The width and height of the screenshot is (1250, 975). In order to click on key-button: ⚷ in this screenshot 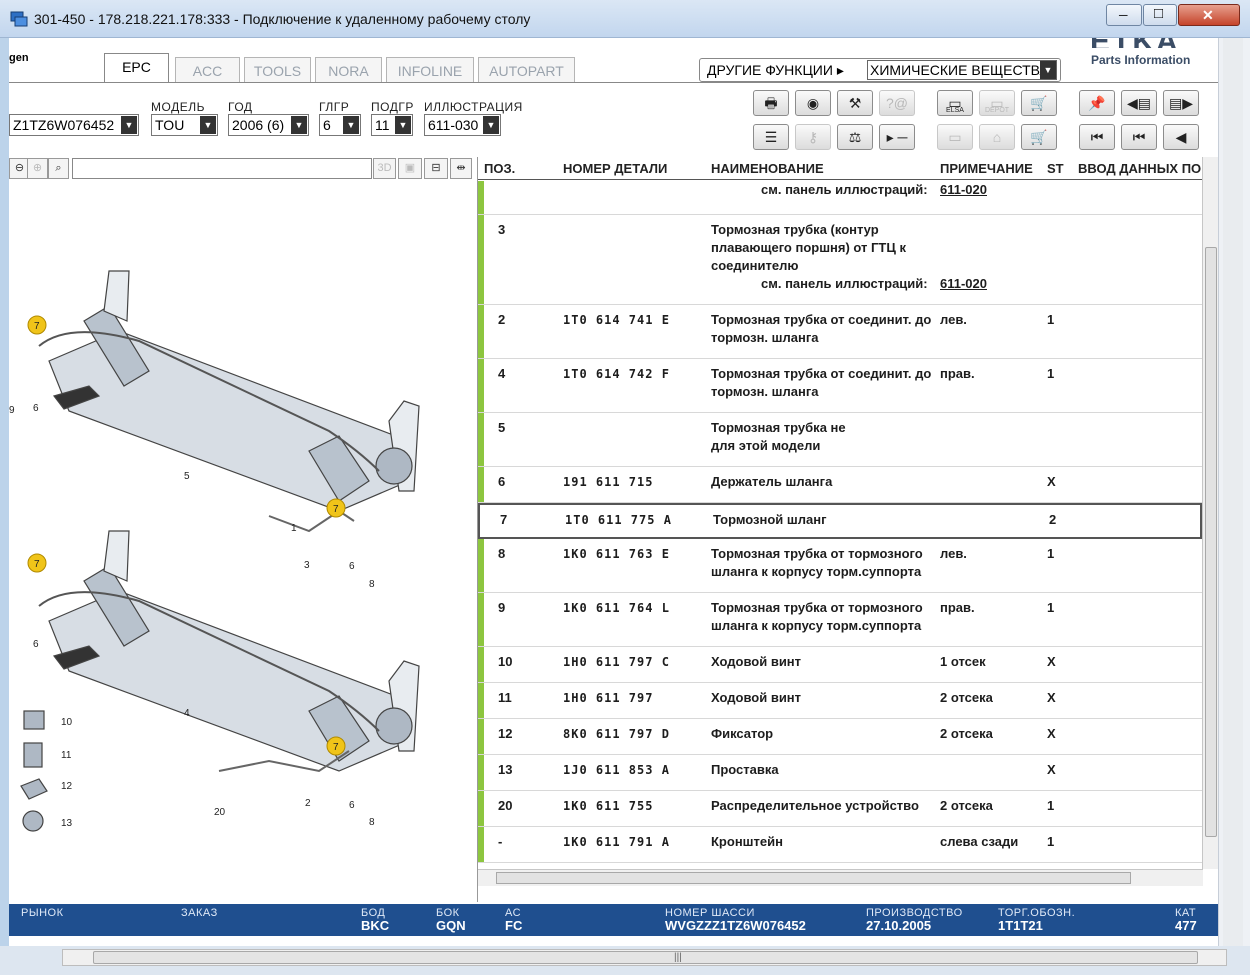, I will do `click(813, 137)`.